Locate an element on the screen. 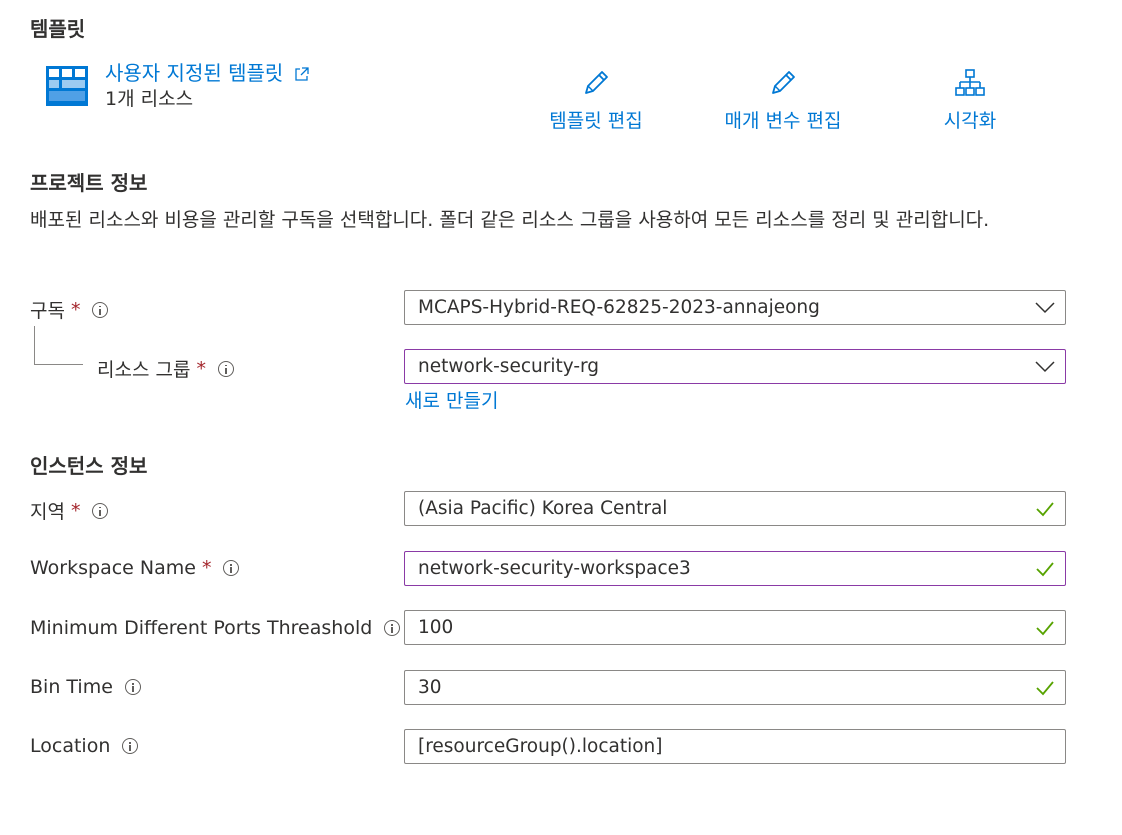  location-label: Location is located at coordinates (84, 746).